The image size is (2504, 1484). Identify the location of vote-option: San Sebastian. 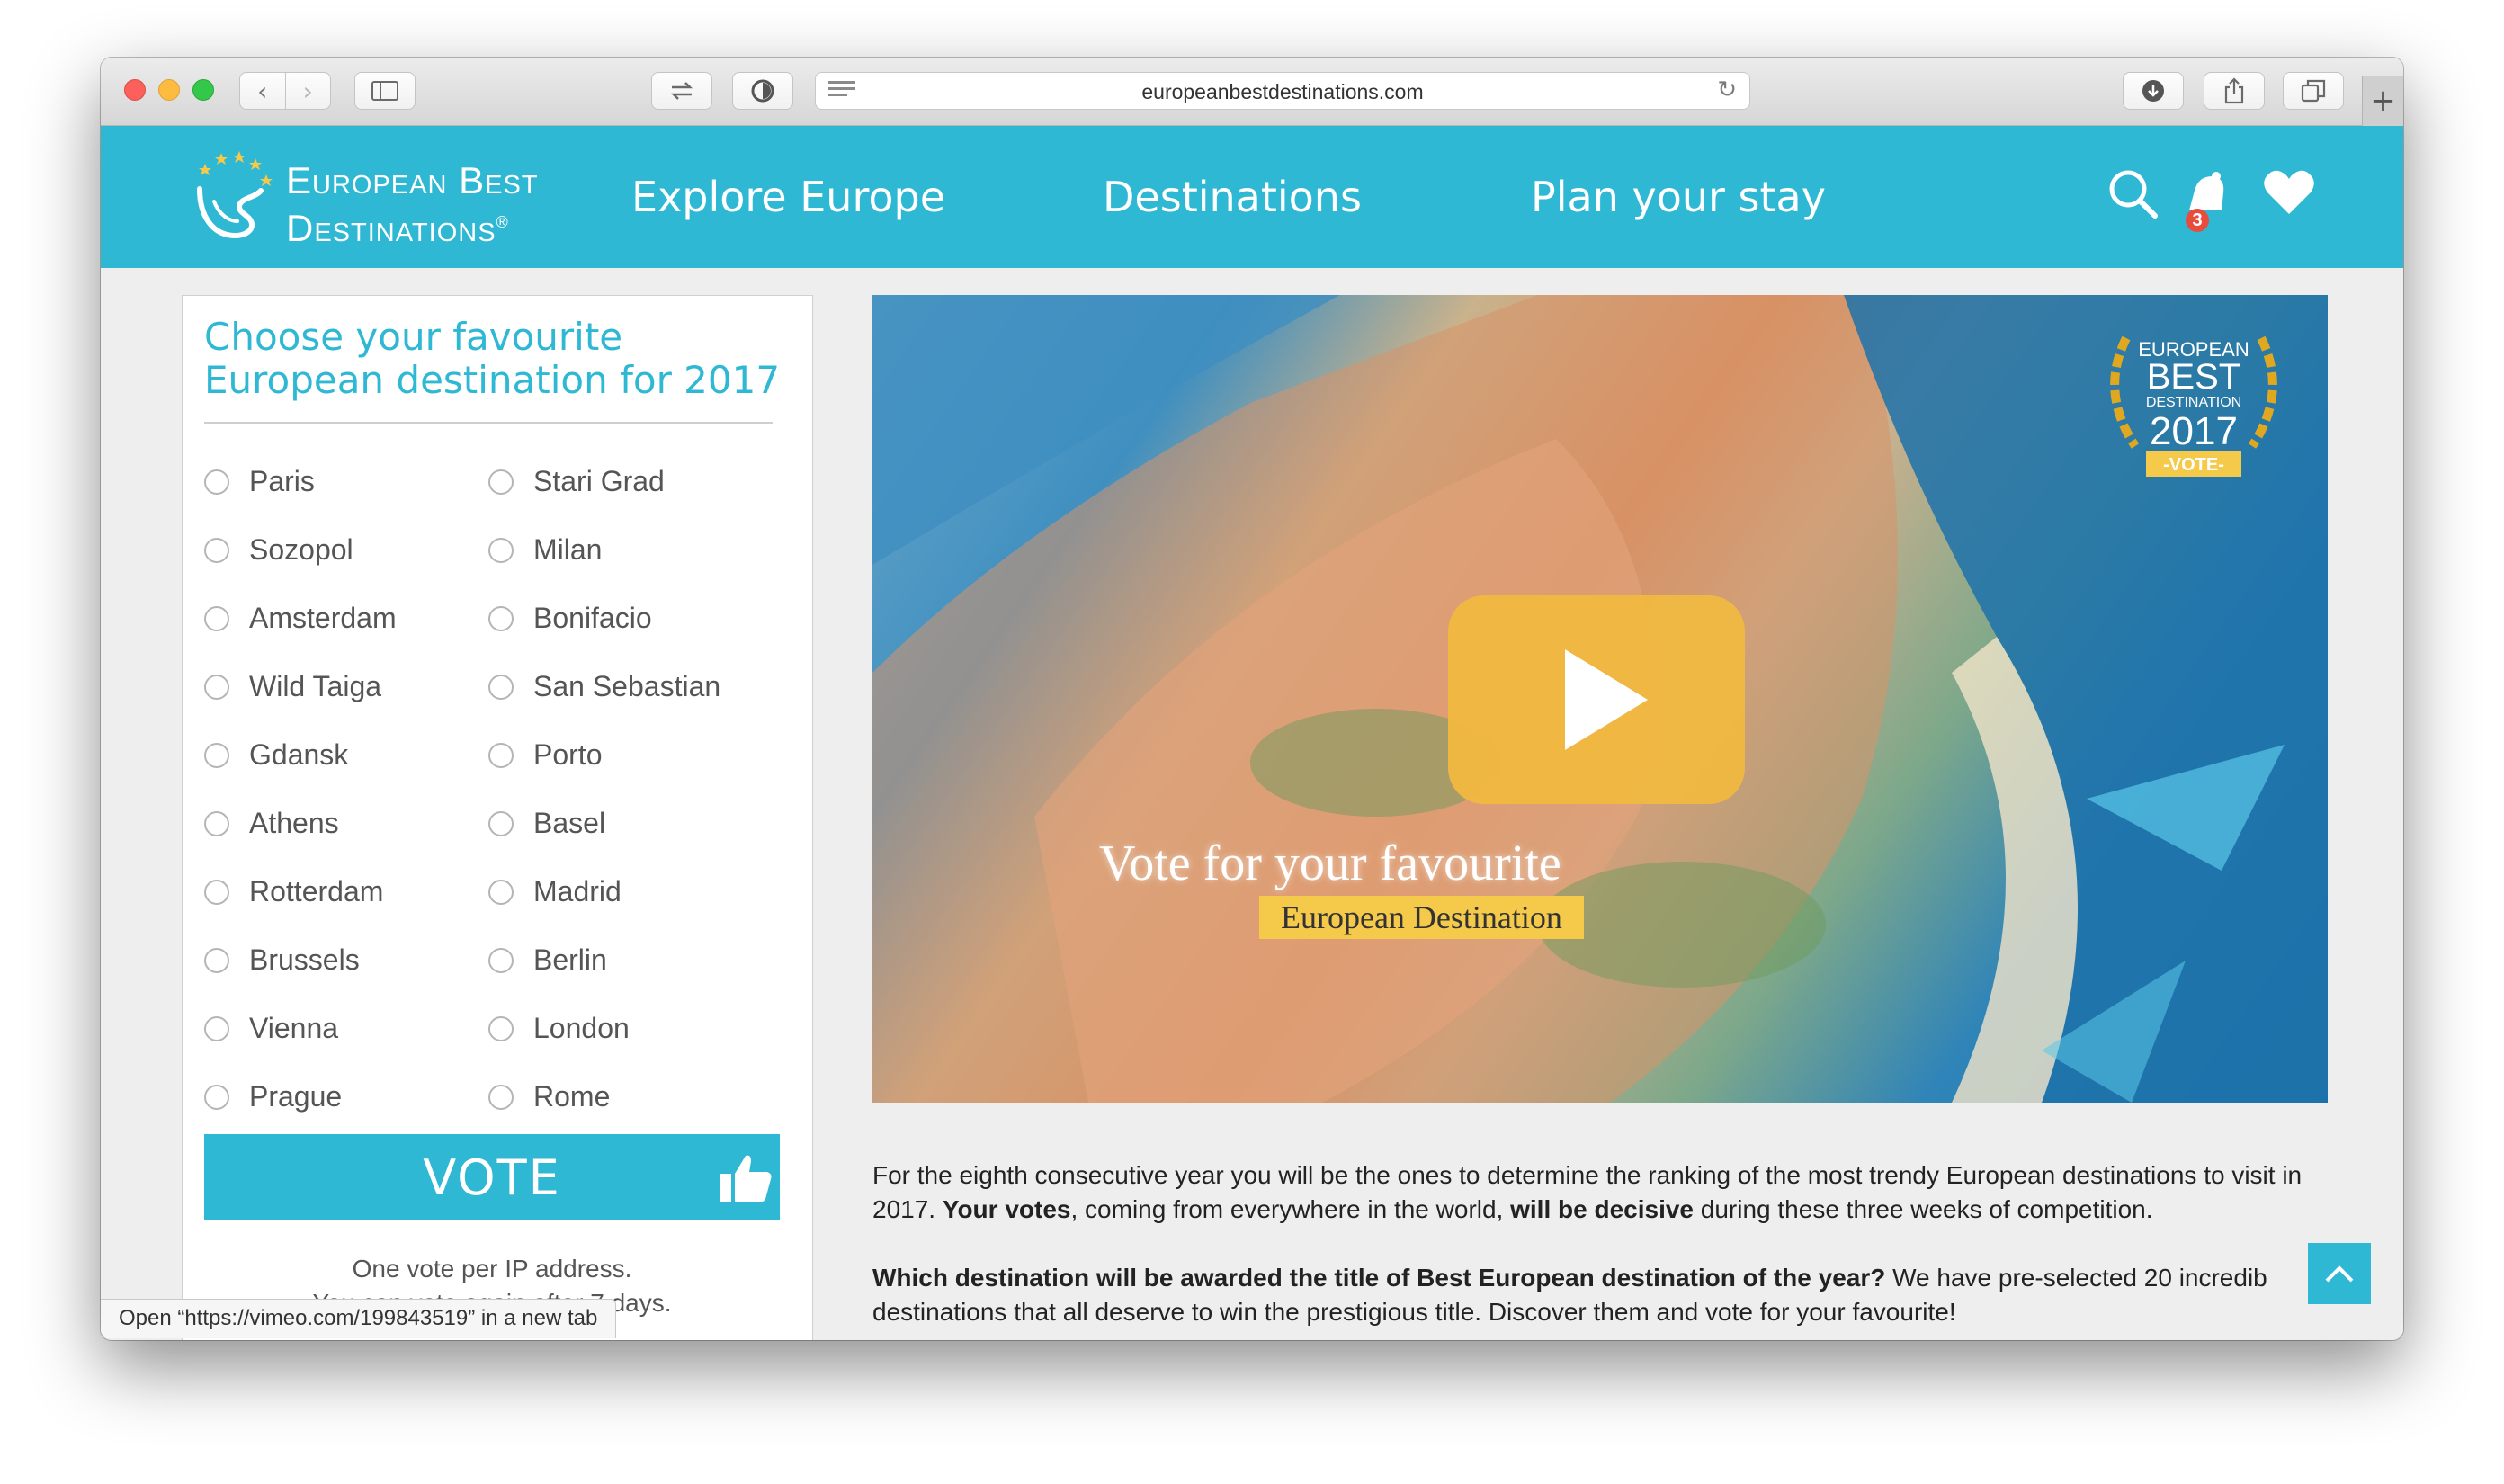
(604, 686).